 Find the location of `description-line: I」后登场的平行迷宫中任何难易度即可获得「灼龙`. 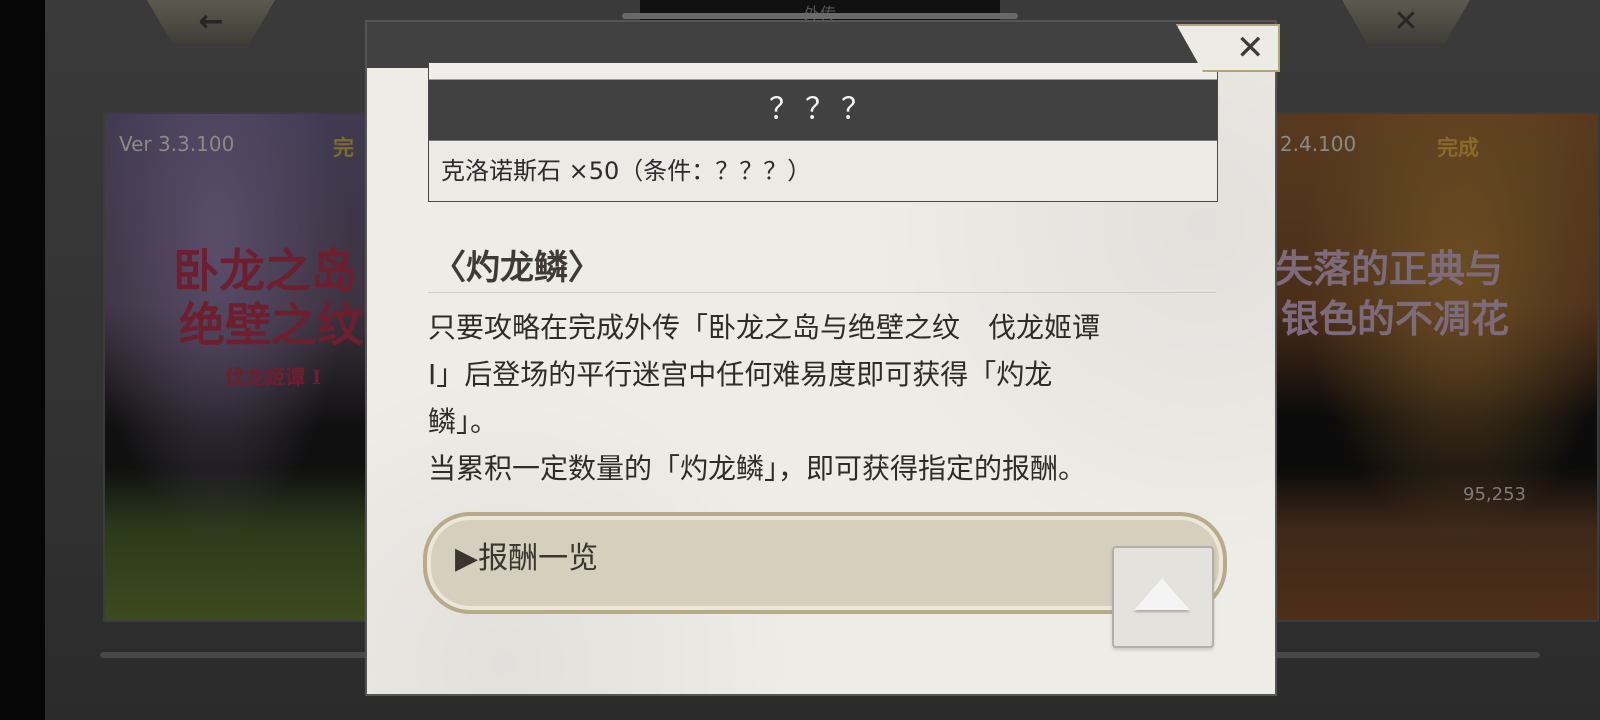

description-line: I」后登场的平行迷宫中任何难易度即可获得「灼龙 is located at coordinates (740, 374).